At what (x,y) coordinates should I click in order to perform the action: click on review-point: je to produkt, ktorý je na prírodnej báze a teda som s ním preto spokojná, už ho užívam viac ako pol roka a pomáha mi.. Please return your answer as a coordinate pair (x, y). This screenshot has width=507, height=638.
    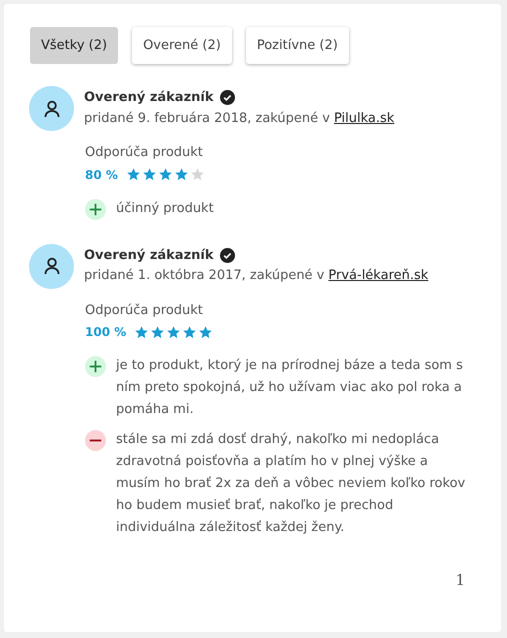
    Looking at the image, I should click on (290, 388).